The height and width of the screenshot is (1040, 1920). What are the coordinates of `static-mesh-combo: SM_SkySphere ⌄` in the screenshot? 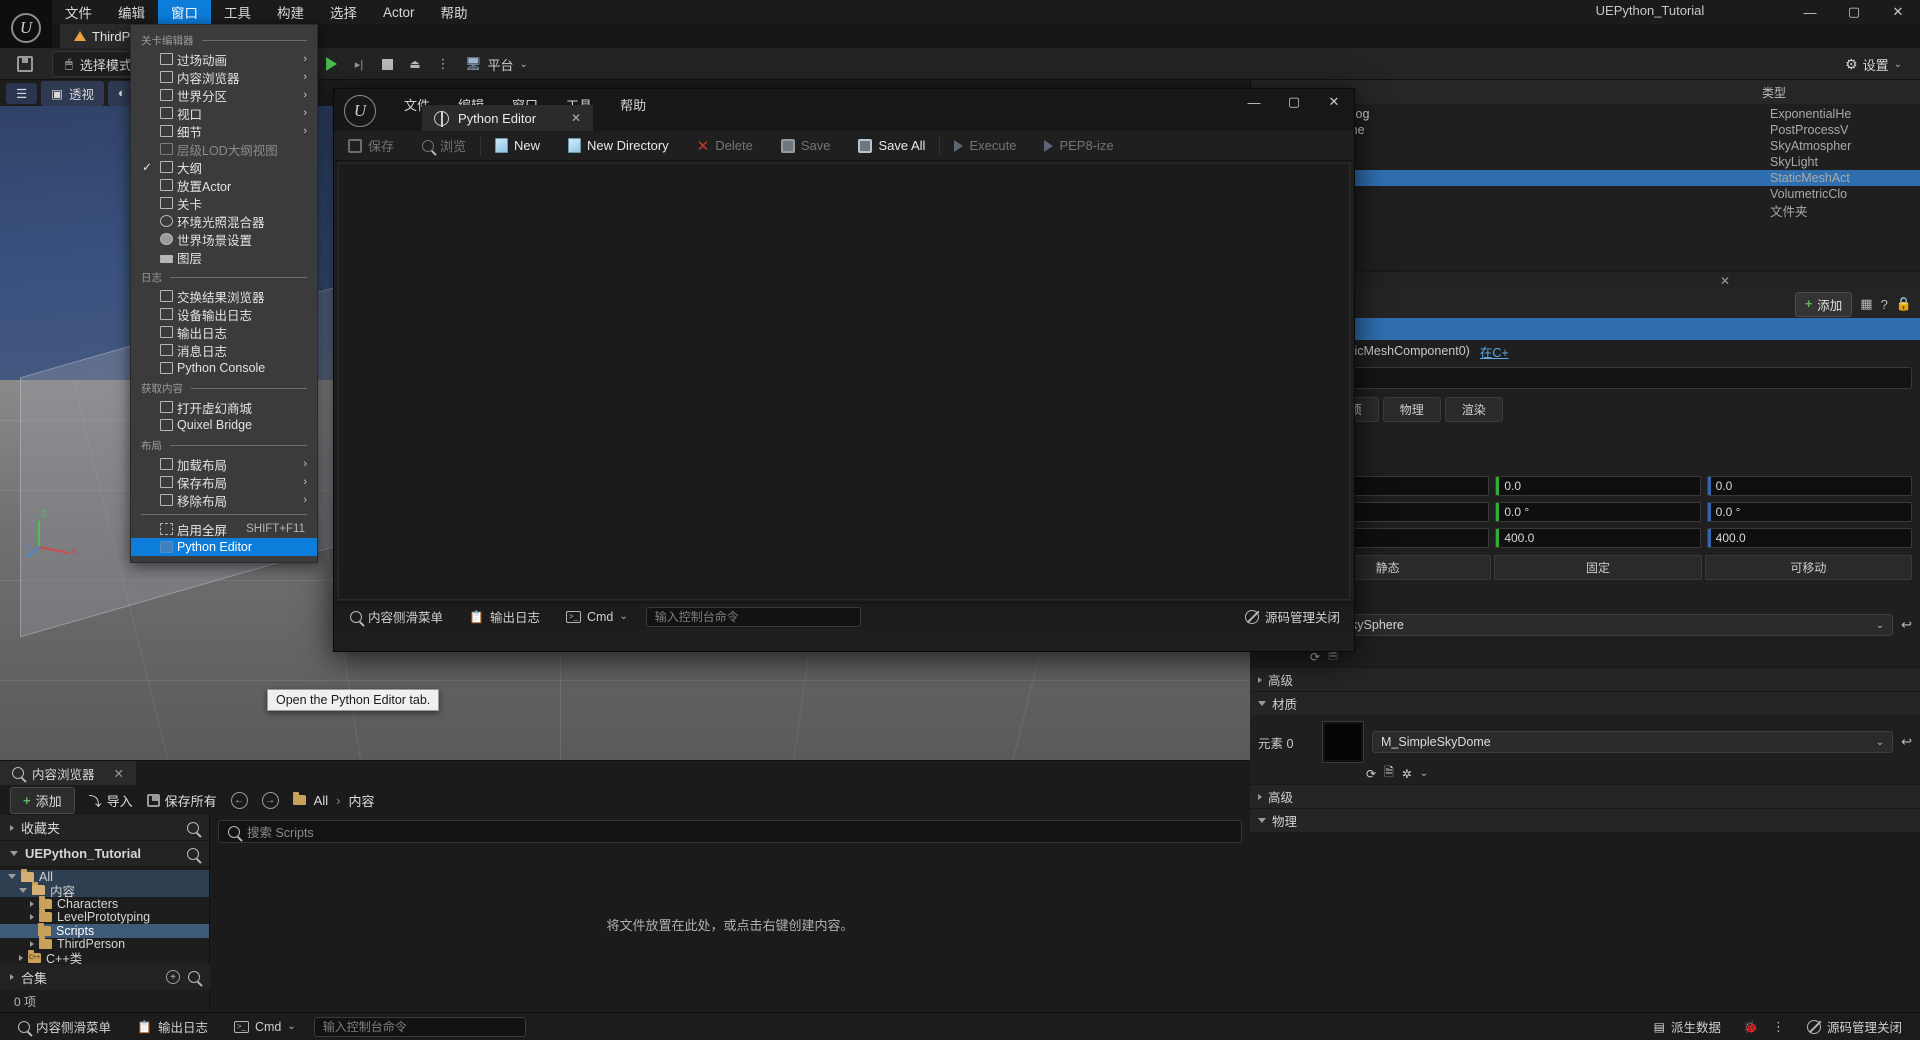 It's located at (1601, 625).